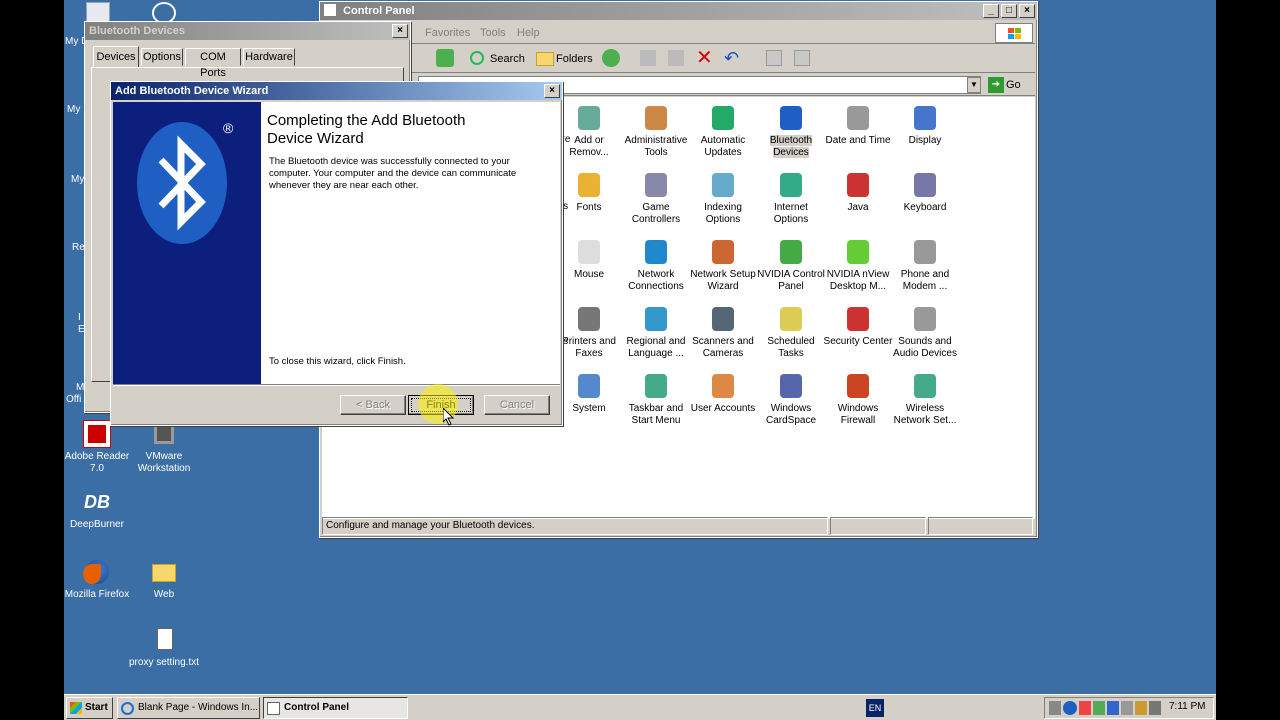  Describe the element at coordinates (858, 326) in the screenshot. I see `cp-item: Security Center` at that location.